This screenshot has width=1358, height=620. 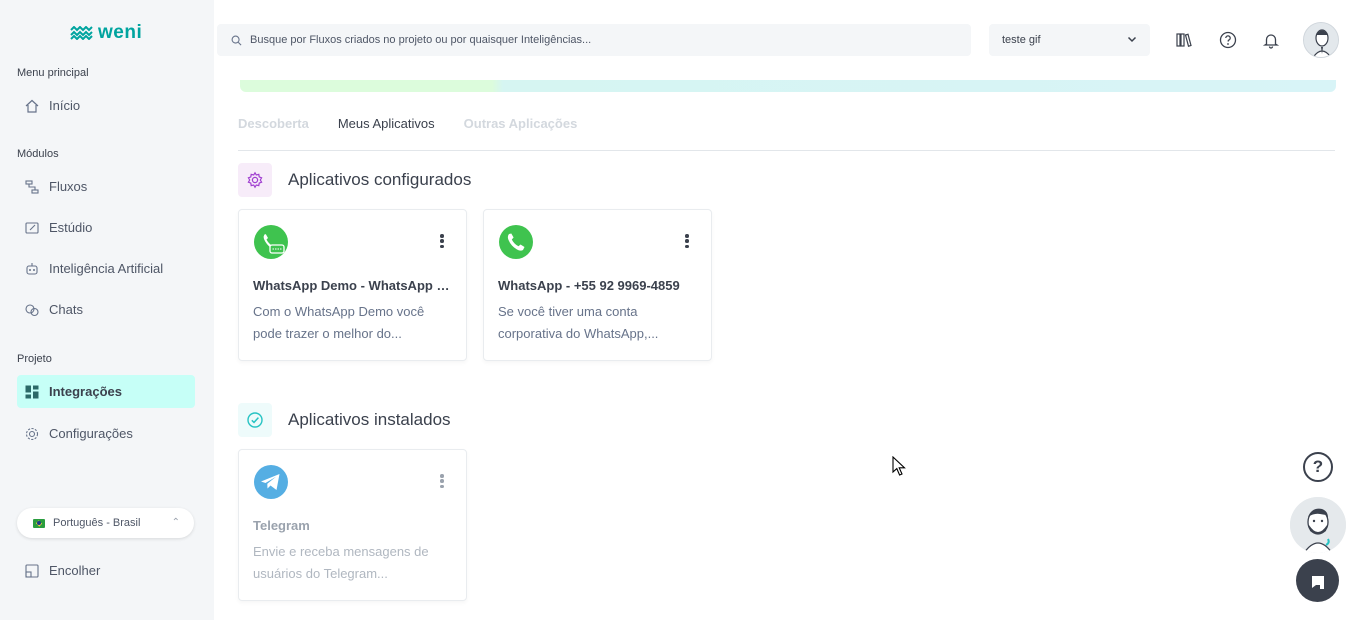 I want to click on section-title-main: Menu principal, so click(x=53, y=73).